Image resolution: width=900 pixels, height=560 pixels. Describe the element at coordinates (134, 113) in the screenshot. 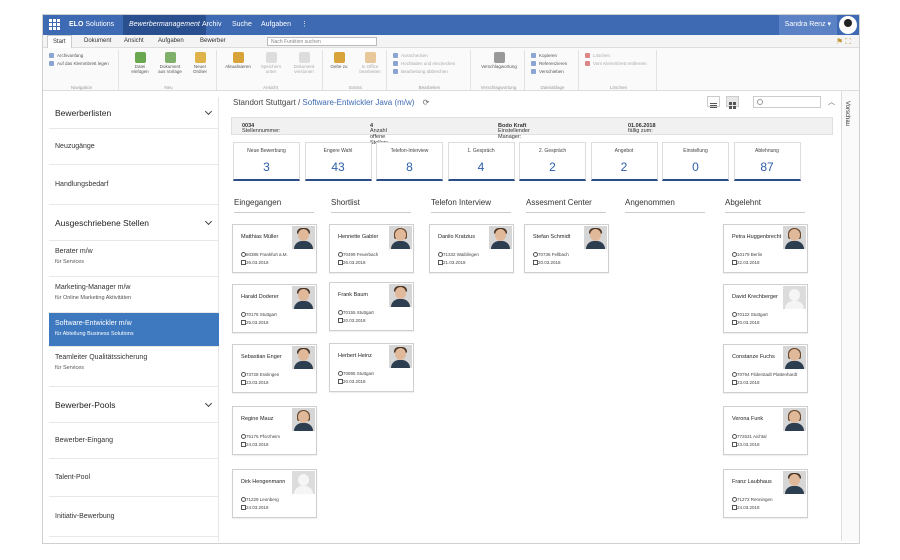

I see `sidebar-item: Bewerberlisten` at that location.